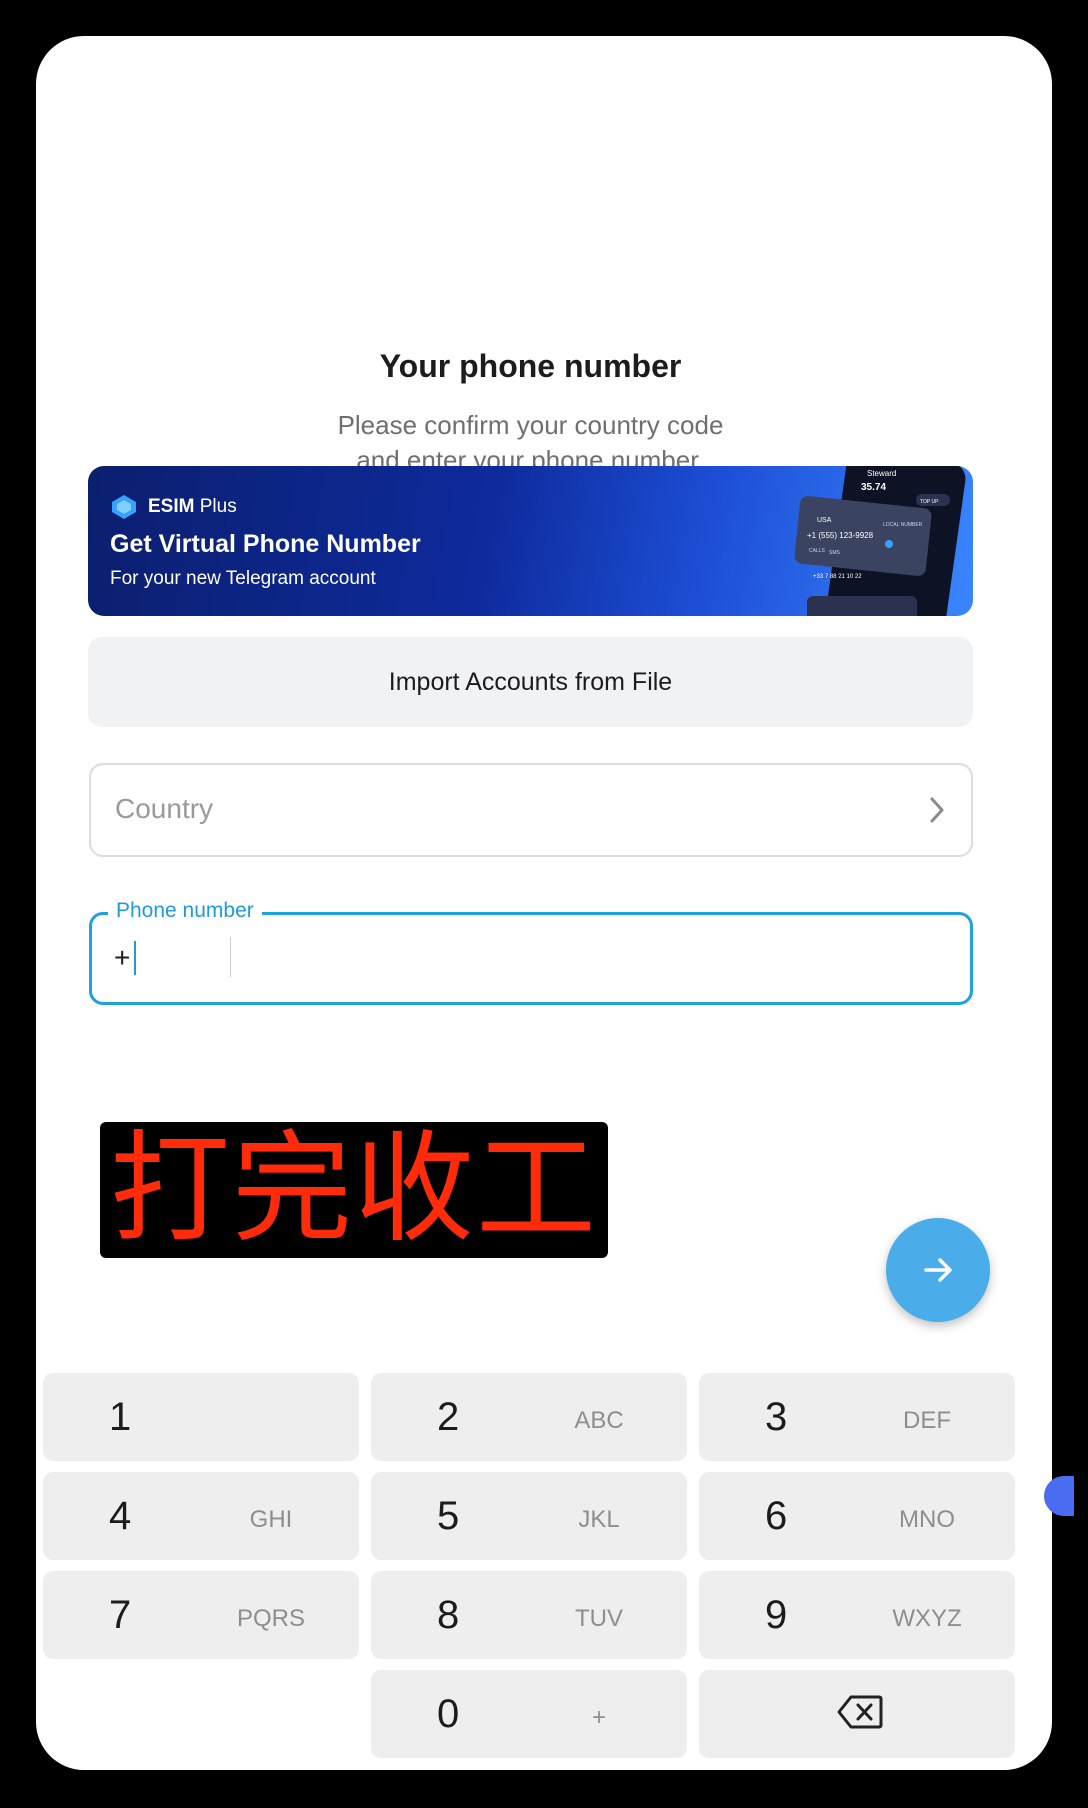  Describe the element at coordinates (937, 810) in the screenshot. I see `chevron-right-icon` at that location.